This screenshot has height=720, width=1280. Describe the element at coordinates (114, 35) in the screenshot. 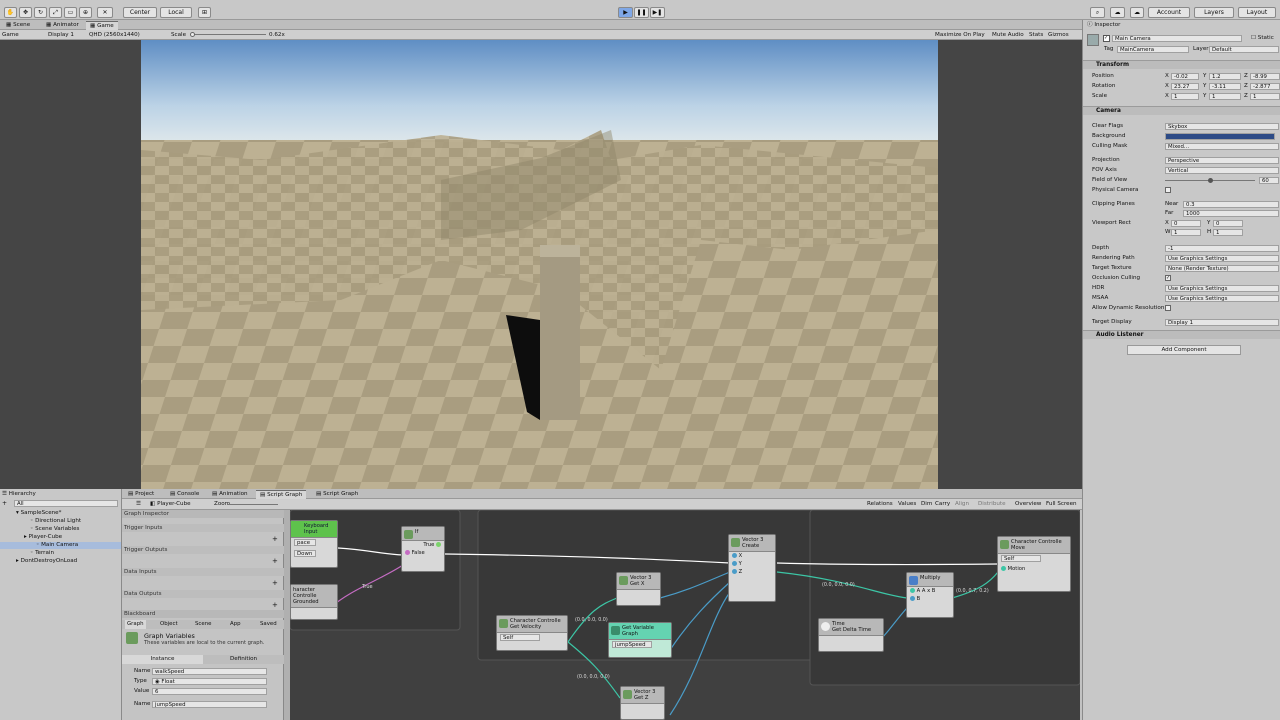

I see `resolution-dropdown: QHD (2560x1440)` at that location.